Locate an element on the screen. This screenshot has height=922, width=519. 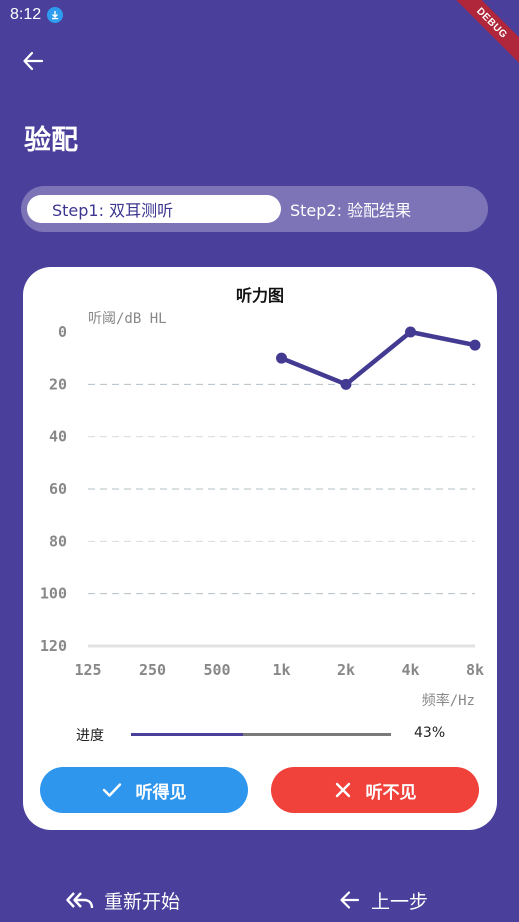
x-tick-label: 125 is located at coordinates (87, 670).